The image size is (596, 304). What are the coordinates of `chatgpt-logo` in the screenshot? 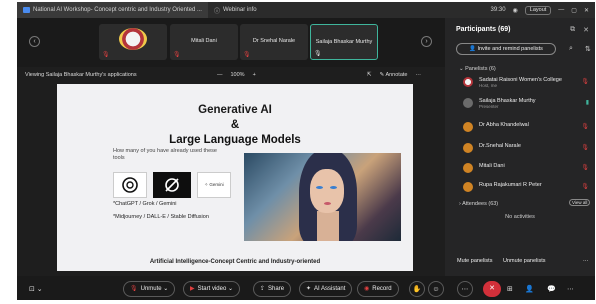 It's located at (130, 185).